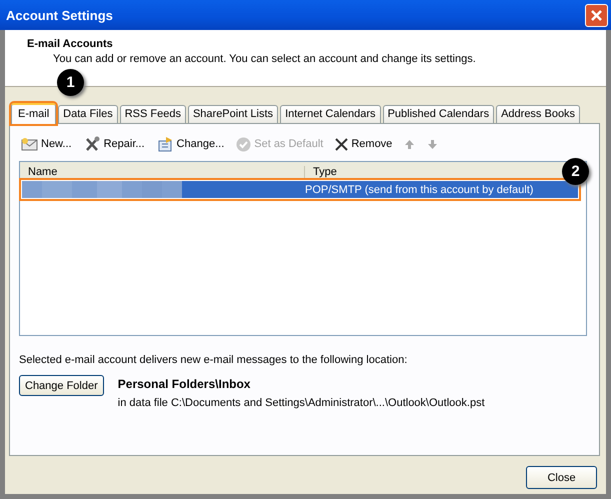 The width and height of the screenshot is (611, 499). Describe the element at coordinates (300, 189) in the screenshot. I see `account-row: POP/SMTP (send from this account by default)` at that location.